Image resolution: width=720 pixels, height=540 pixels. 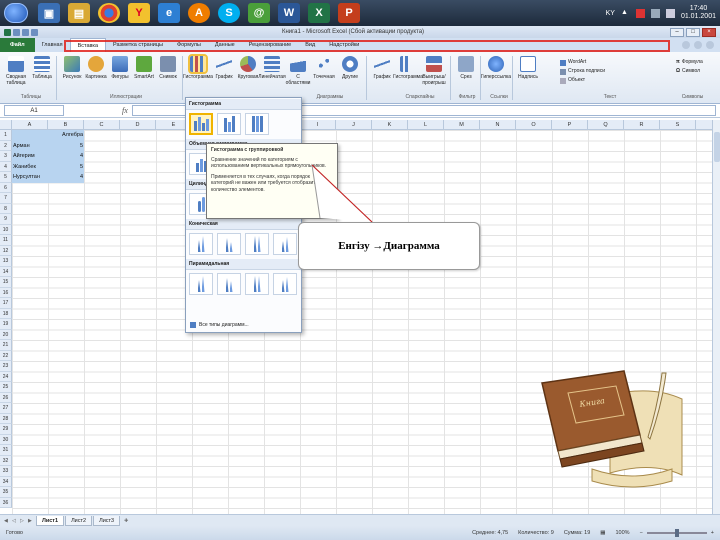 What do you see at coordinates (6, 429) in the screenshot?
I see `row-header: 29` at bounding box center [6, 429].